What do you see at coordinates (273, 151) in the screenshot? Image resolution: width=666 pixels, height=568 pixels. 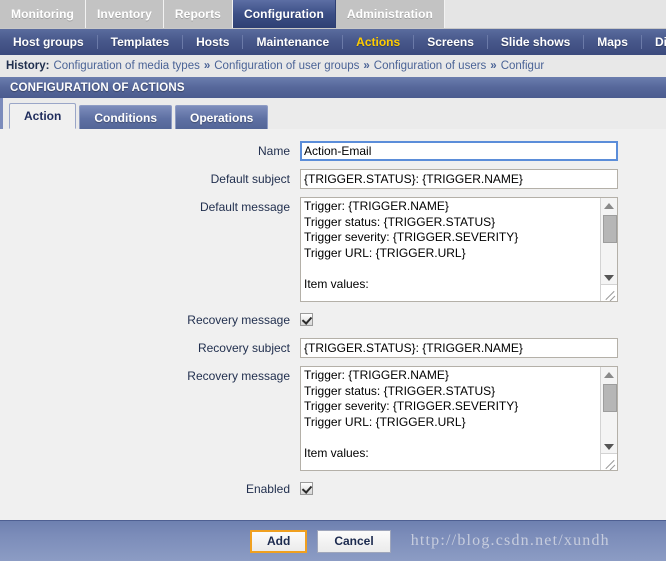 I see `name-label: Name` at bounding box center [273, 151].